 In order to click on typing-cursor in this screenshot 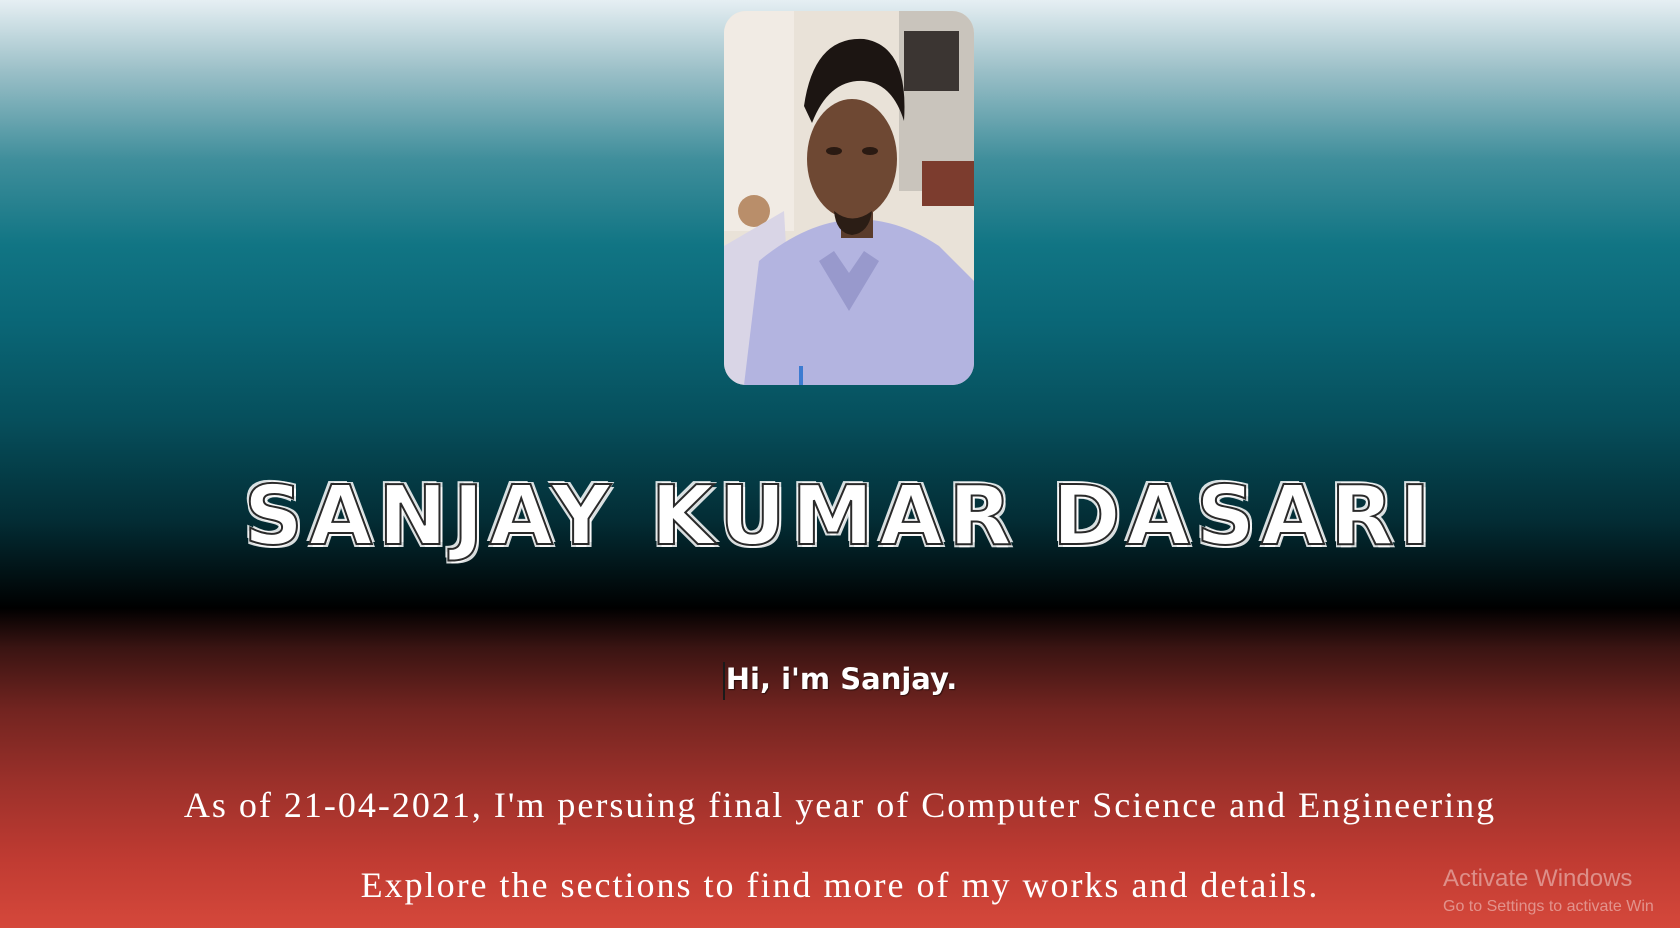, I will do `click(723, 681)`.